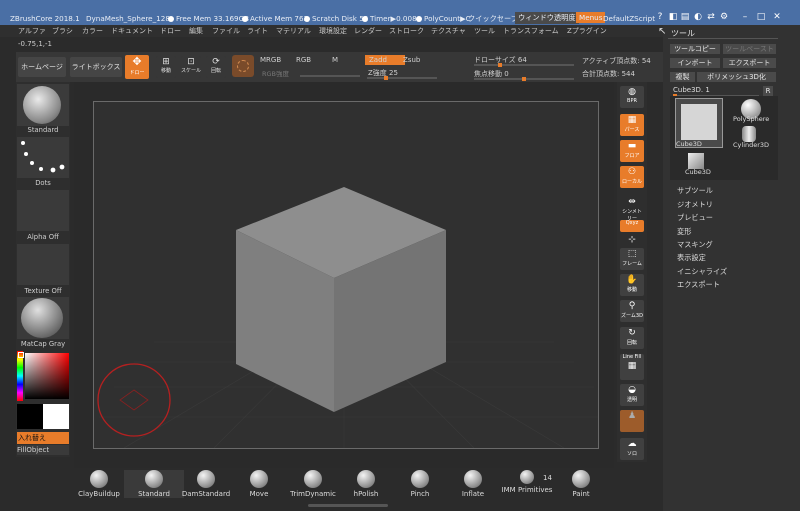  What do you see at coordinates (30, 416) in the screenshot?
I see `secondary-color-swatch` at bounding box center [30, 416].